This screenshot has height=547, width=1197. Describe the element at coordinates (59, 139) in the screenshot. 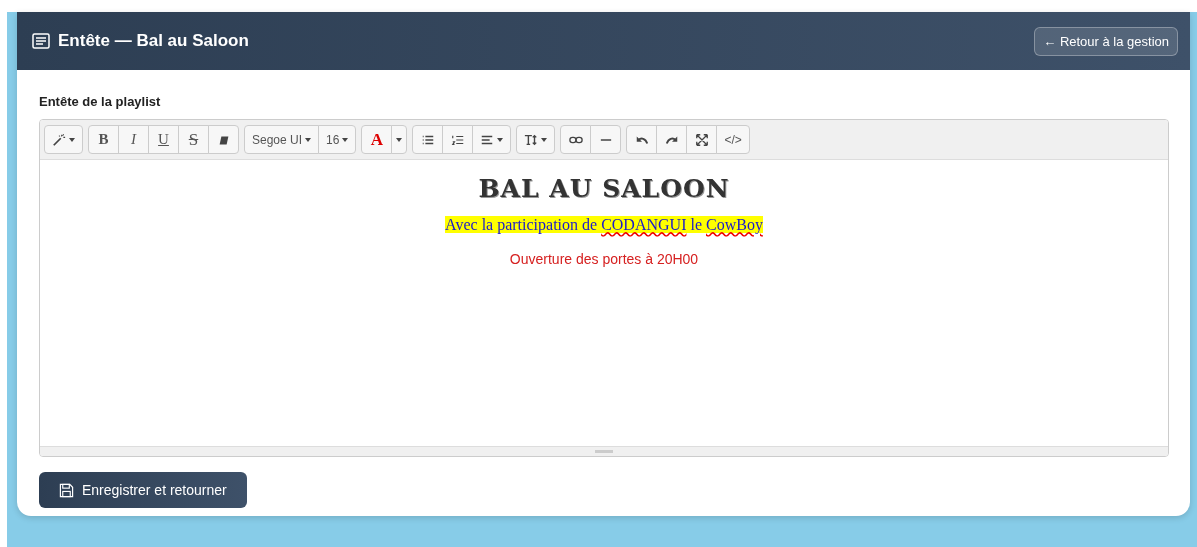

I see `magic-wand-icon` at that location.